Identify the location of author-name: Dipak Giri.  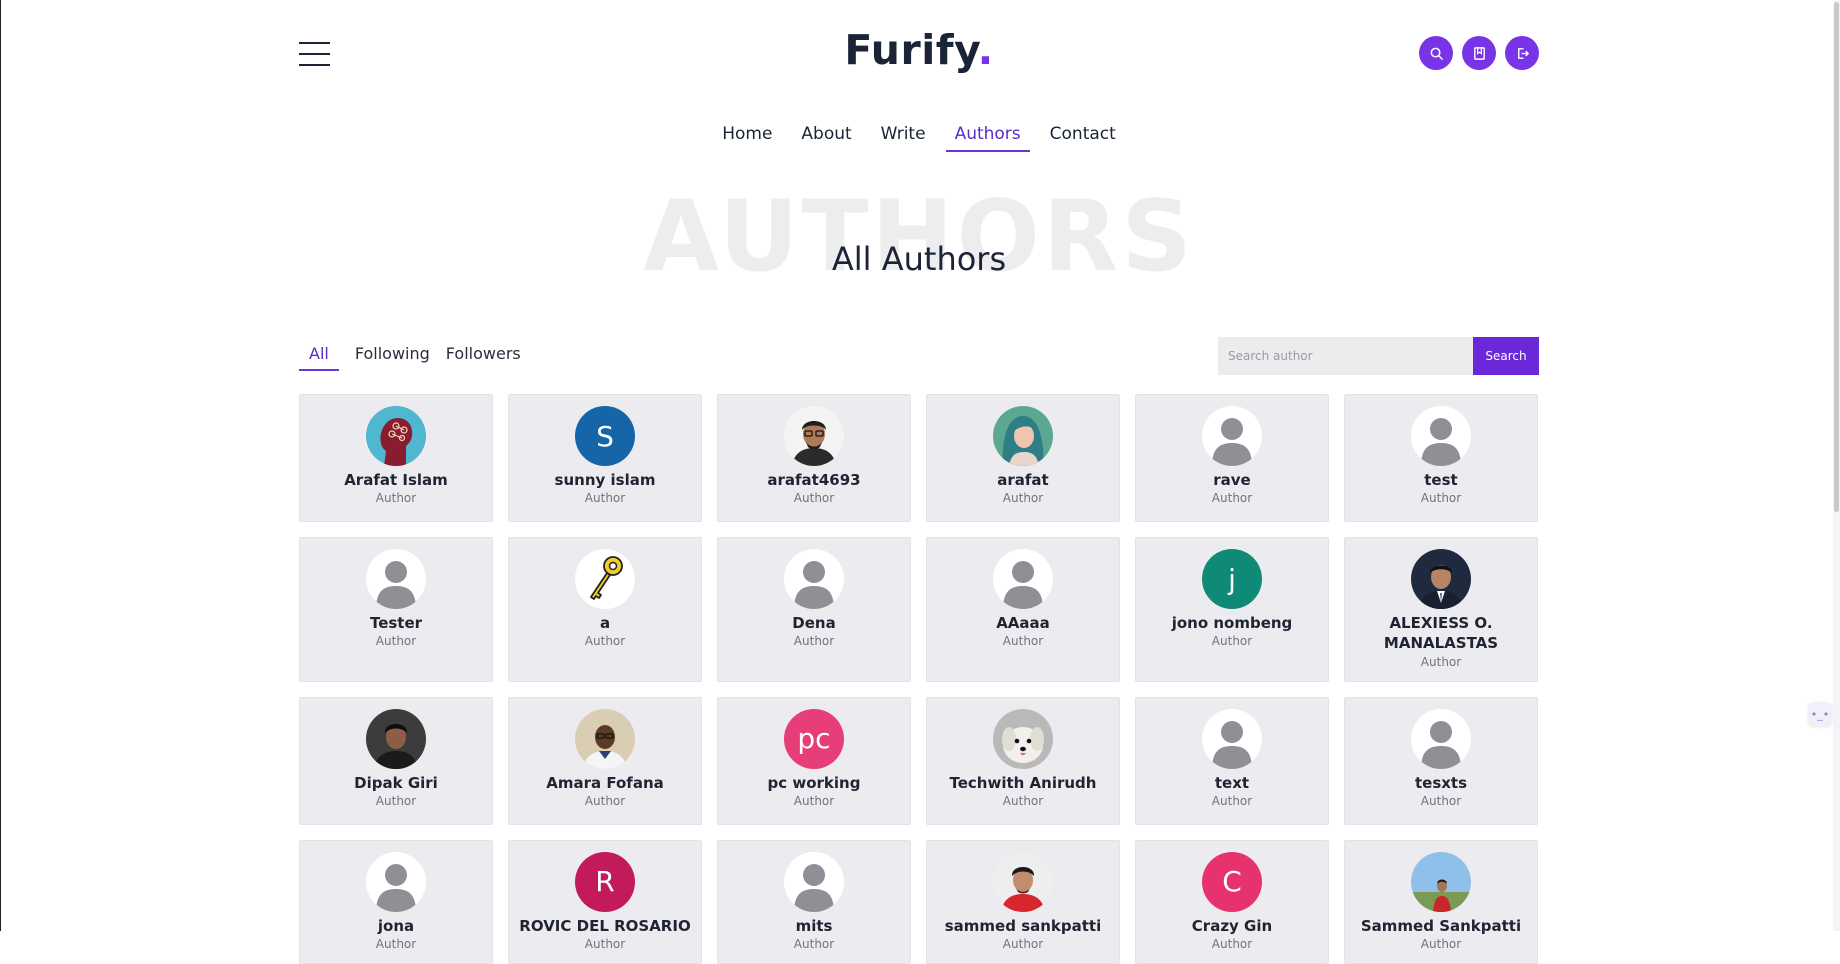
(396, 783).